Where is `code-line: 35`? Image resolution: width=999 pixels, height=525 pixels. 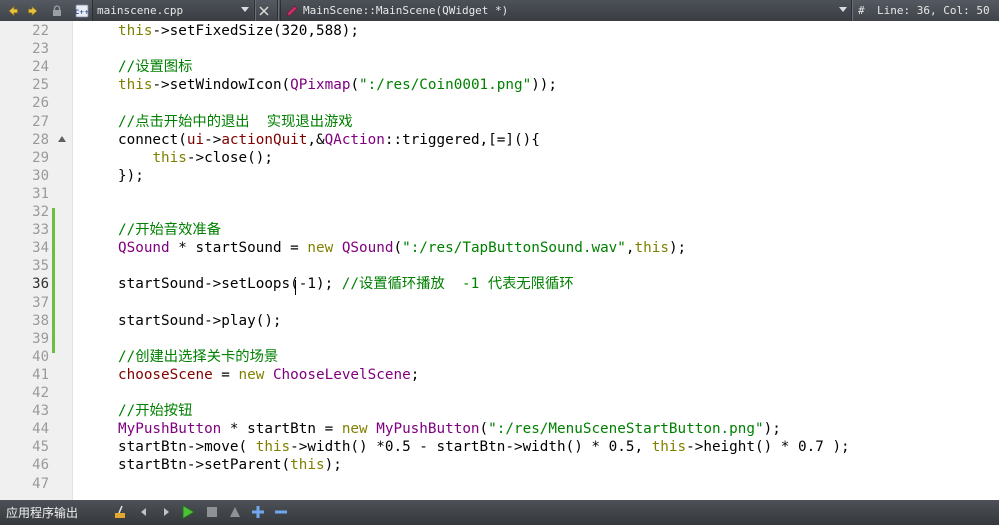
code-line: 35 is located at coordinates (499, 266).